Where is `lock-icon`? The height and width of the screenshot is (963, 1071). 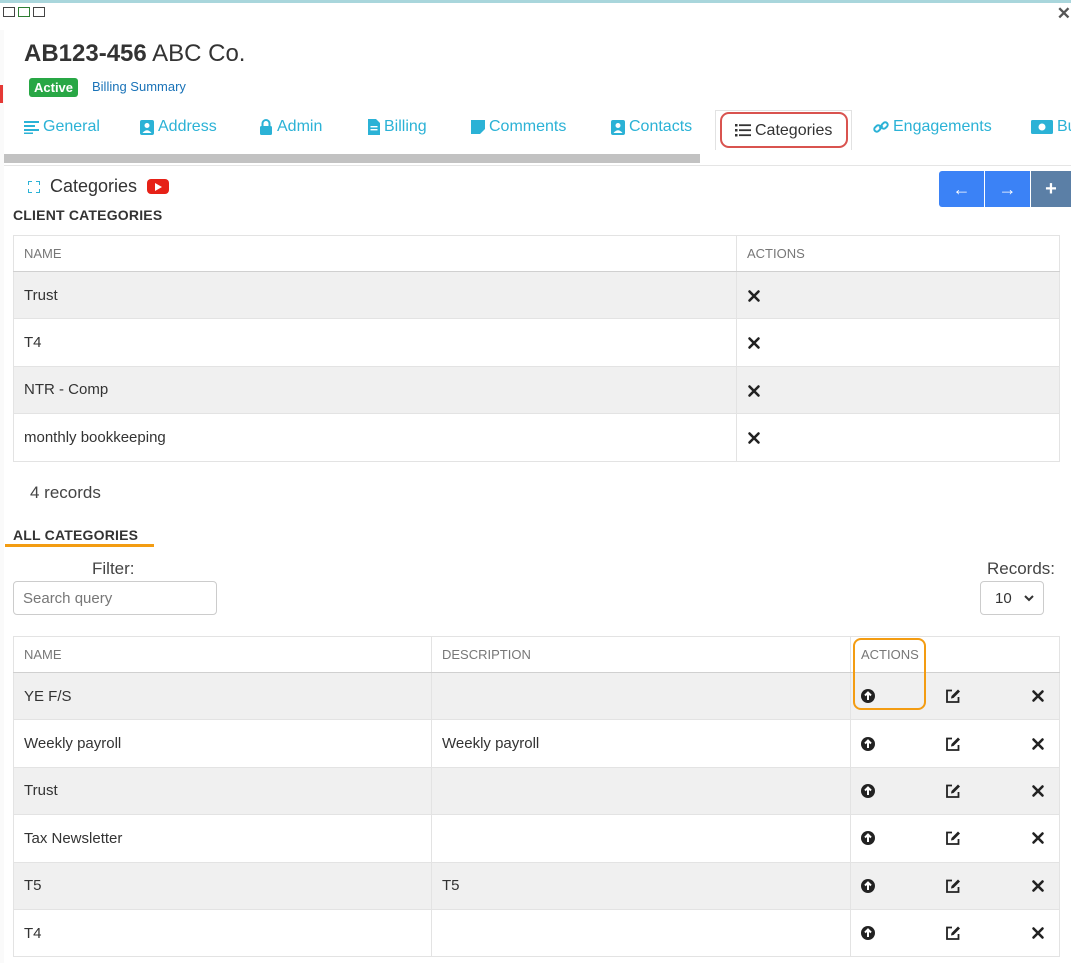 lock-icon is located at coordinates (266, 127).